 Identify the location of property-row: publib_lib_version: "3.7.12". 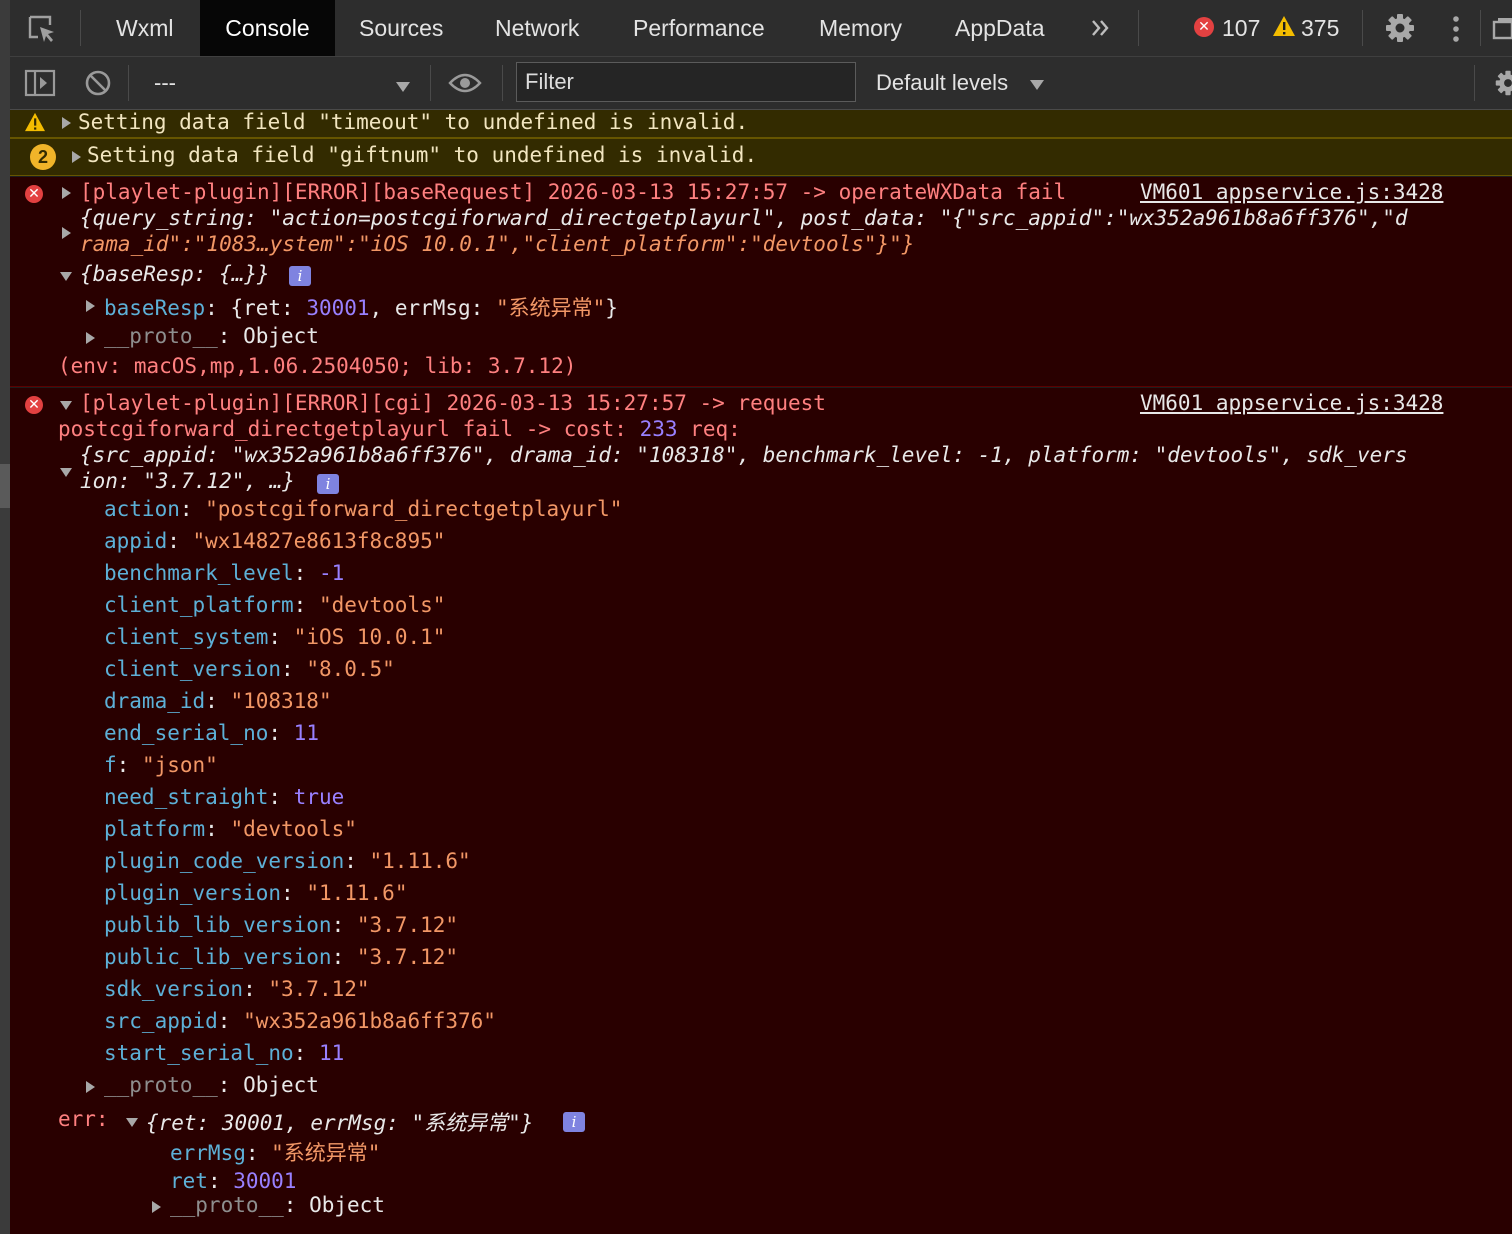
(281, 925).